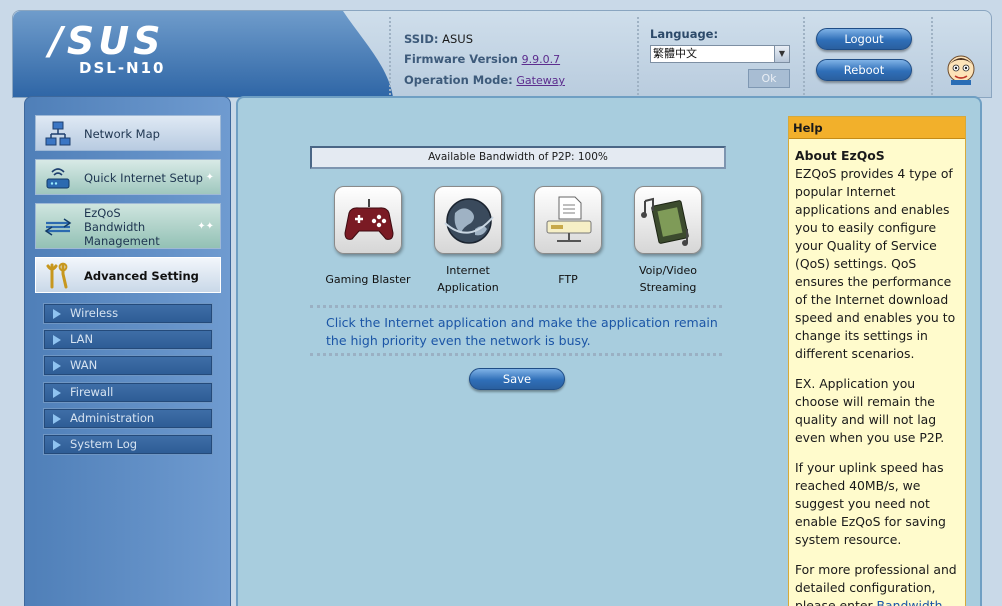  I want to click on nav-advanced-setting: Advanced Setting, so click(128, 275).